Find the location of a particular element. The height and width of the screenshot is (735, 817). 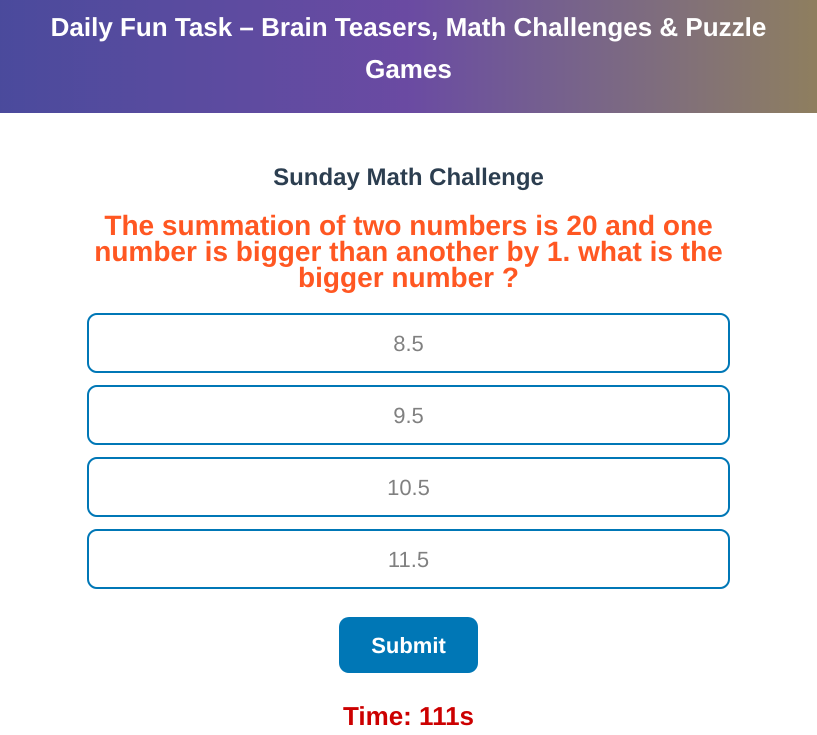

page-title: Daily Fun Task – Brain Teasers, Math Challenges & Puzzle Games is located at coordinates (409, 48).